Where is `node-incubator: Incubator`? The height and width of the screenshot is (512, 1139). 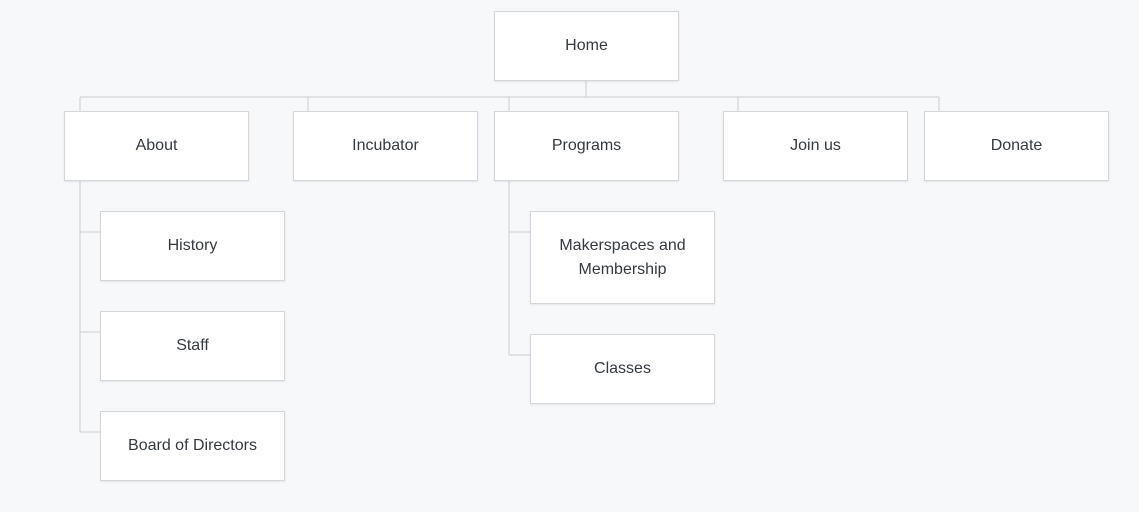
node-incubator: Incubator is located at coordinates (385, 146).